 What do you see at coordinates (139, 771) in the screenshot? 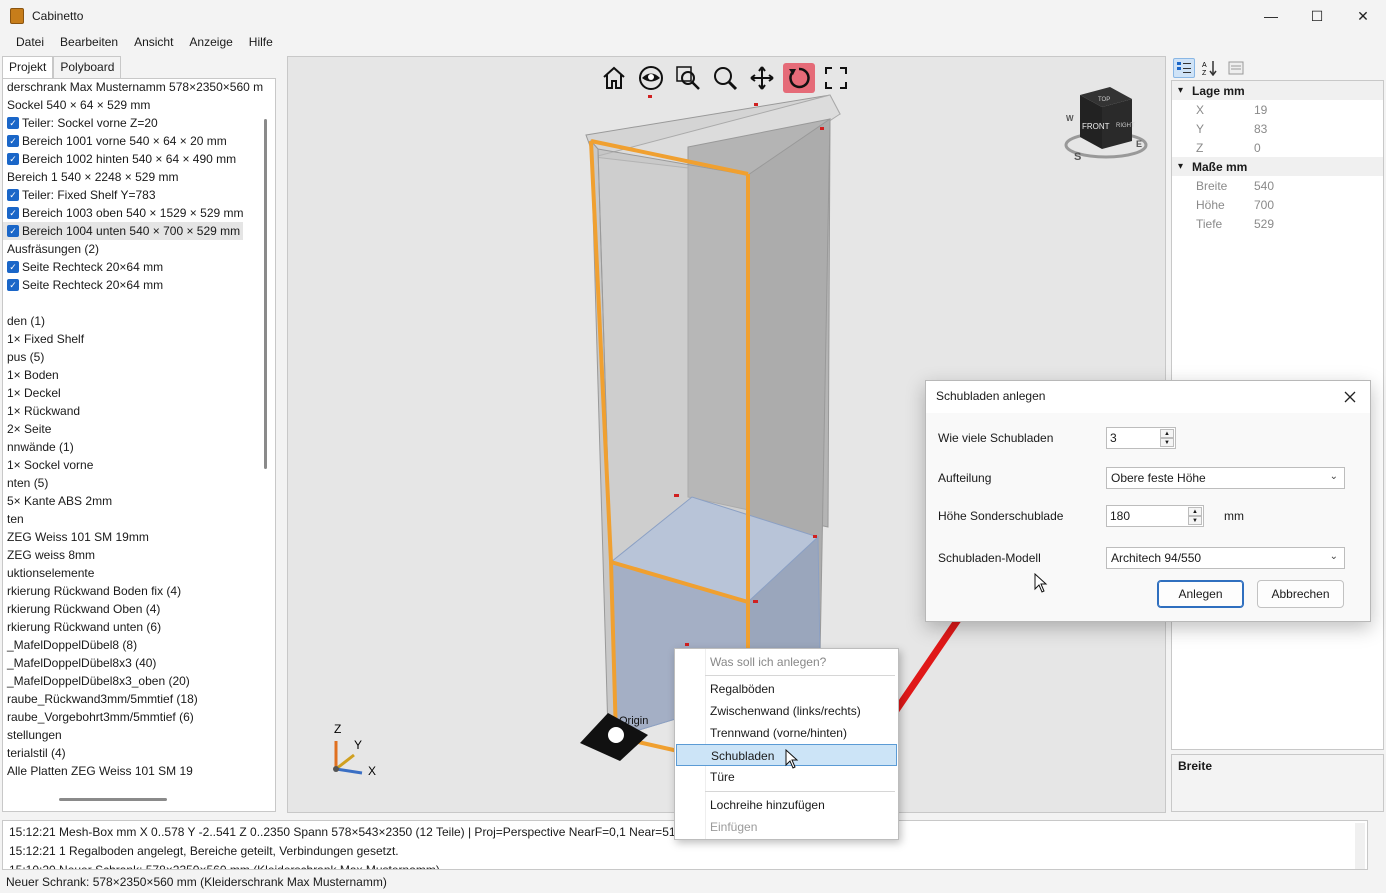
I see `tree-item: Alle Platten ZEG Weiss 101 SM 19` at bounding box center [139, 771].